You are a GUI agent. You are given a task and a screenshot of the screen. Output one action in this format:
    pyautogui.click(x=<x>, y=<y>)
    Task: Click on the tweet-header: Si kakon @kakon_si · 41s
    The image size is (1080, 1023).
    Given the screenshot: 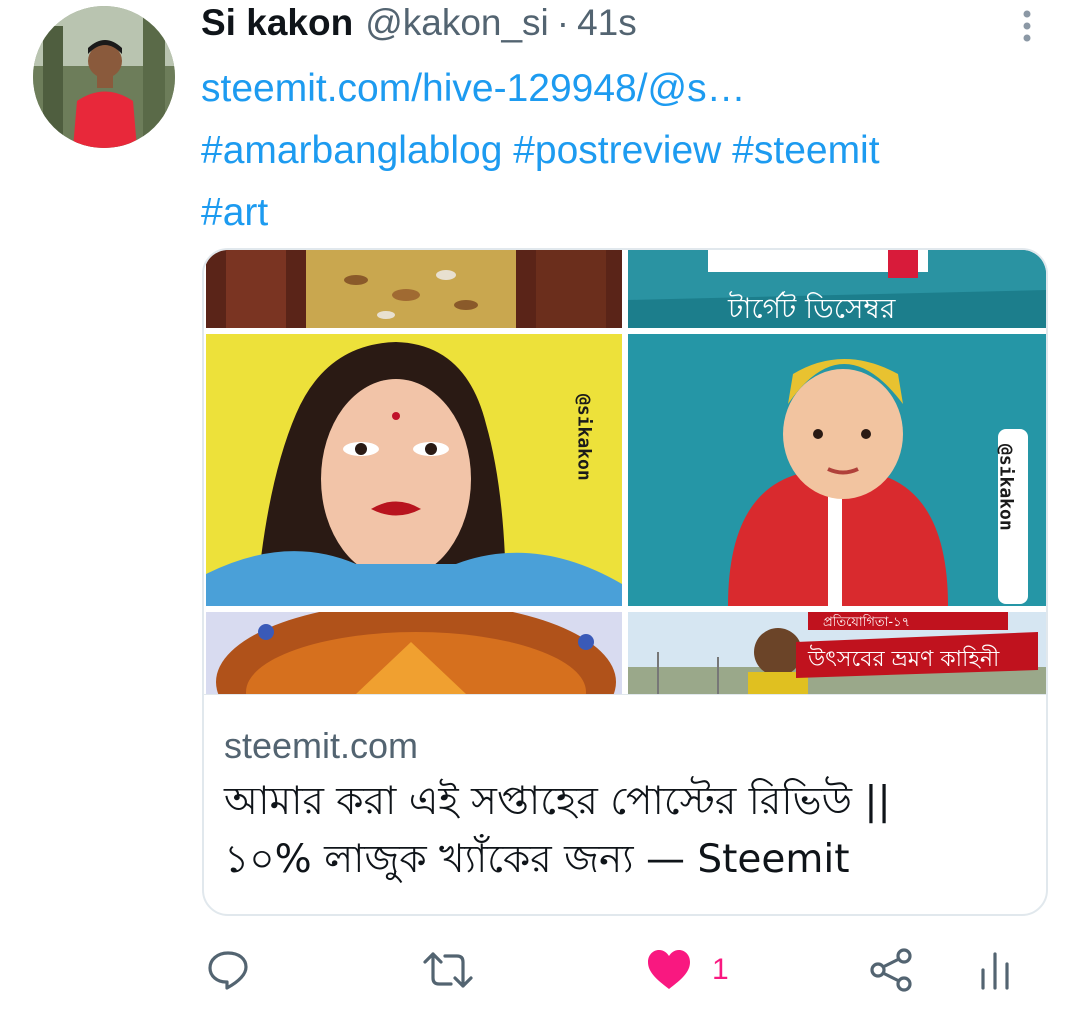 What is the action you would take?
    pyautogui.click(x=419, y=25)
    